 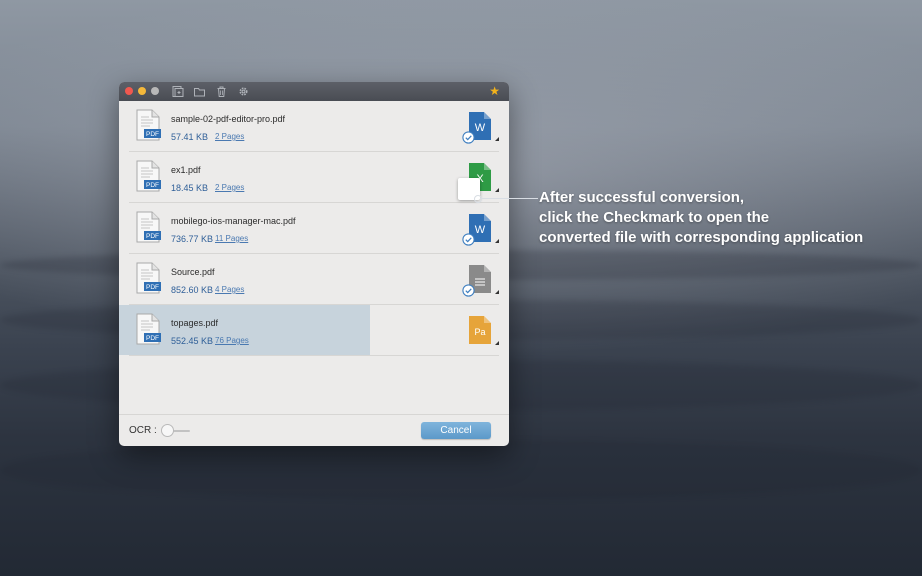 What do you see at coordinates (142, 91) in the screenshot?
I see `minimize-window-button` at bounding box center [142, 91].